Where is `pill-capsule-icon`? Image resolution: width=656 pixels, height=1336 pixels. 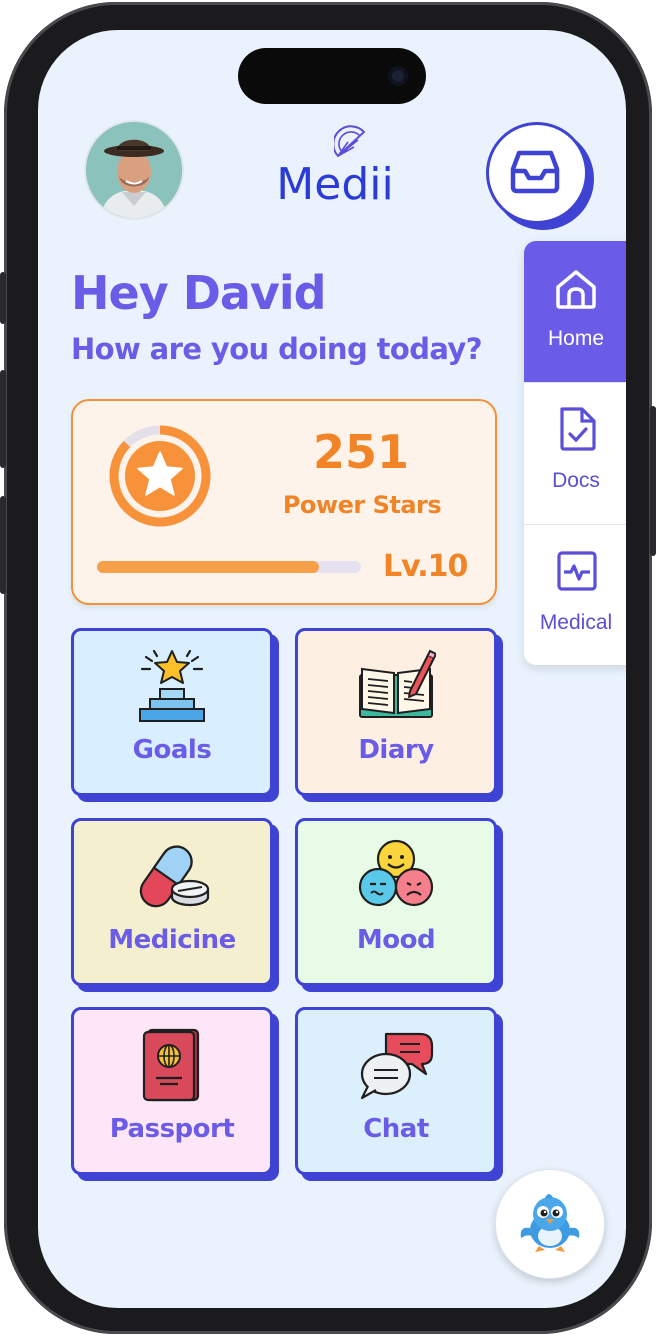 pill-capsule-icon is located at coordinates (174, 876).